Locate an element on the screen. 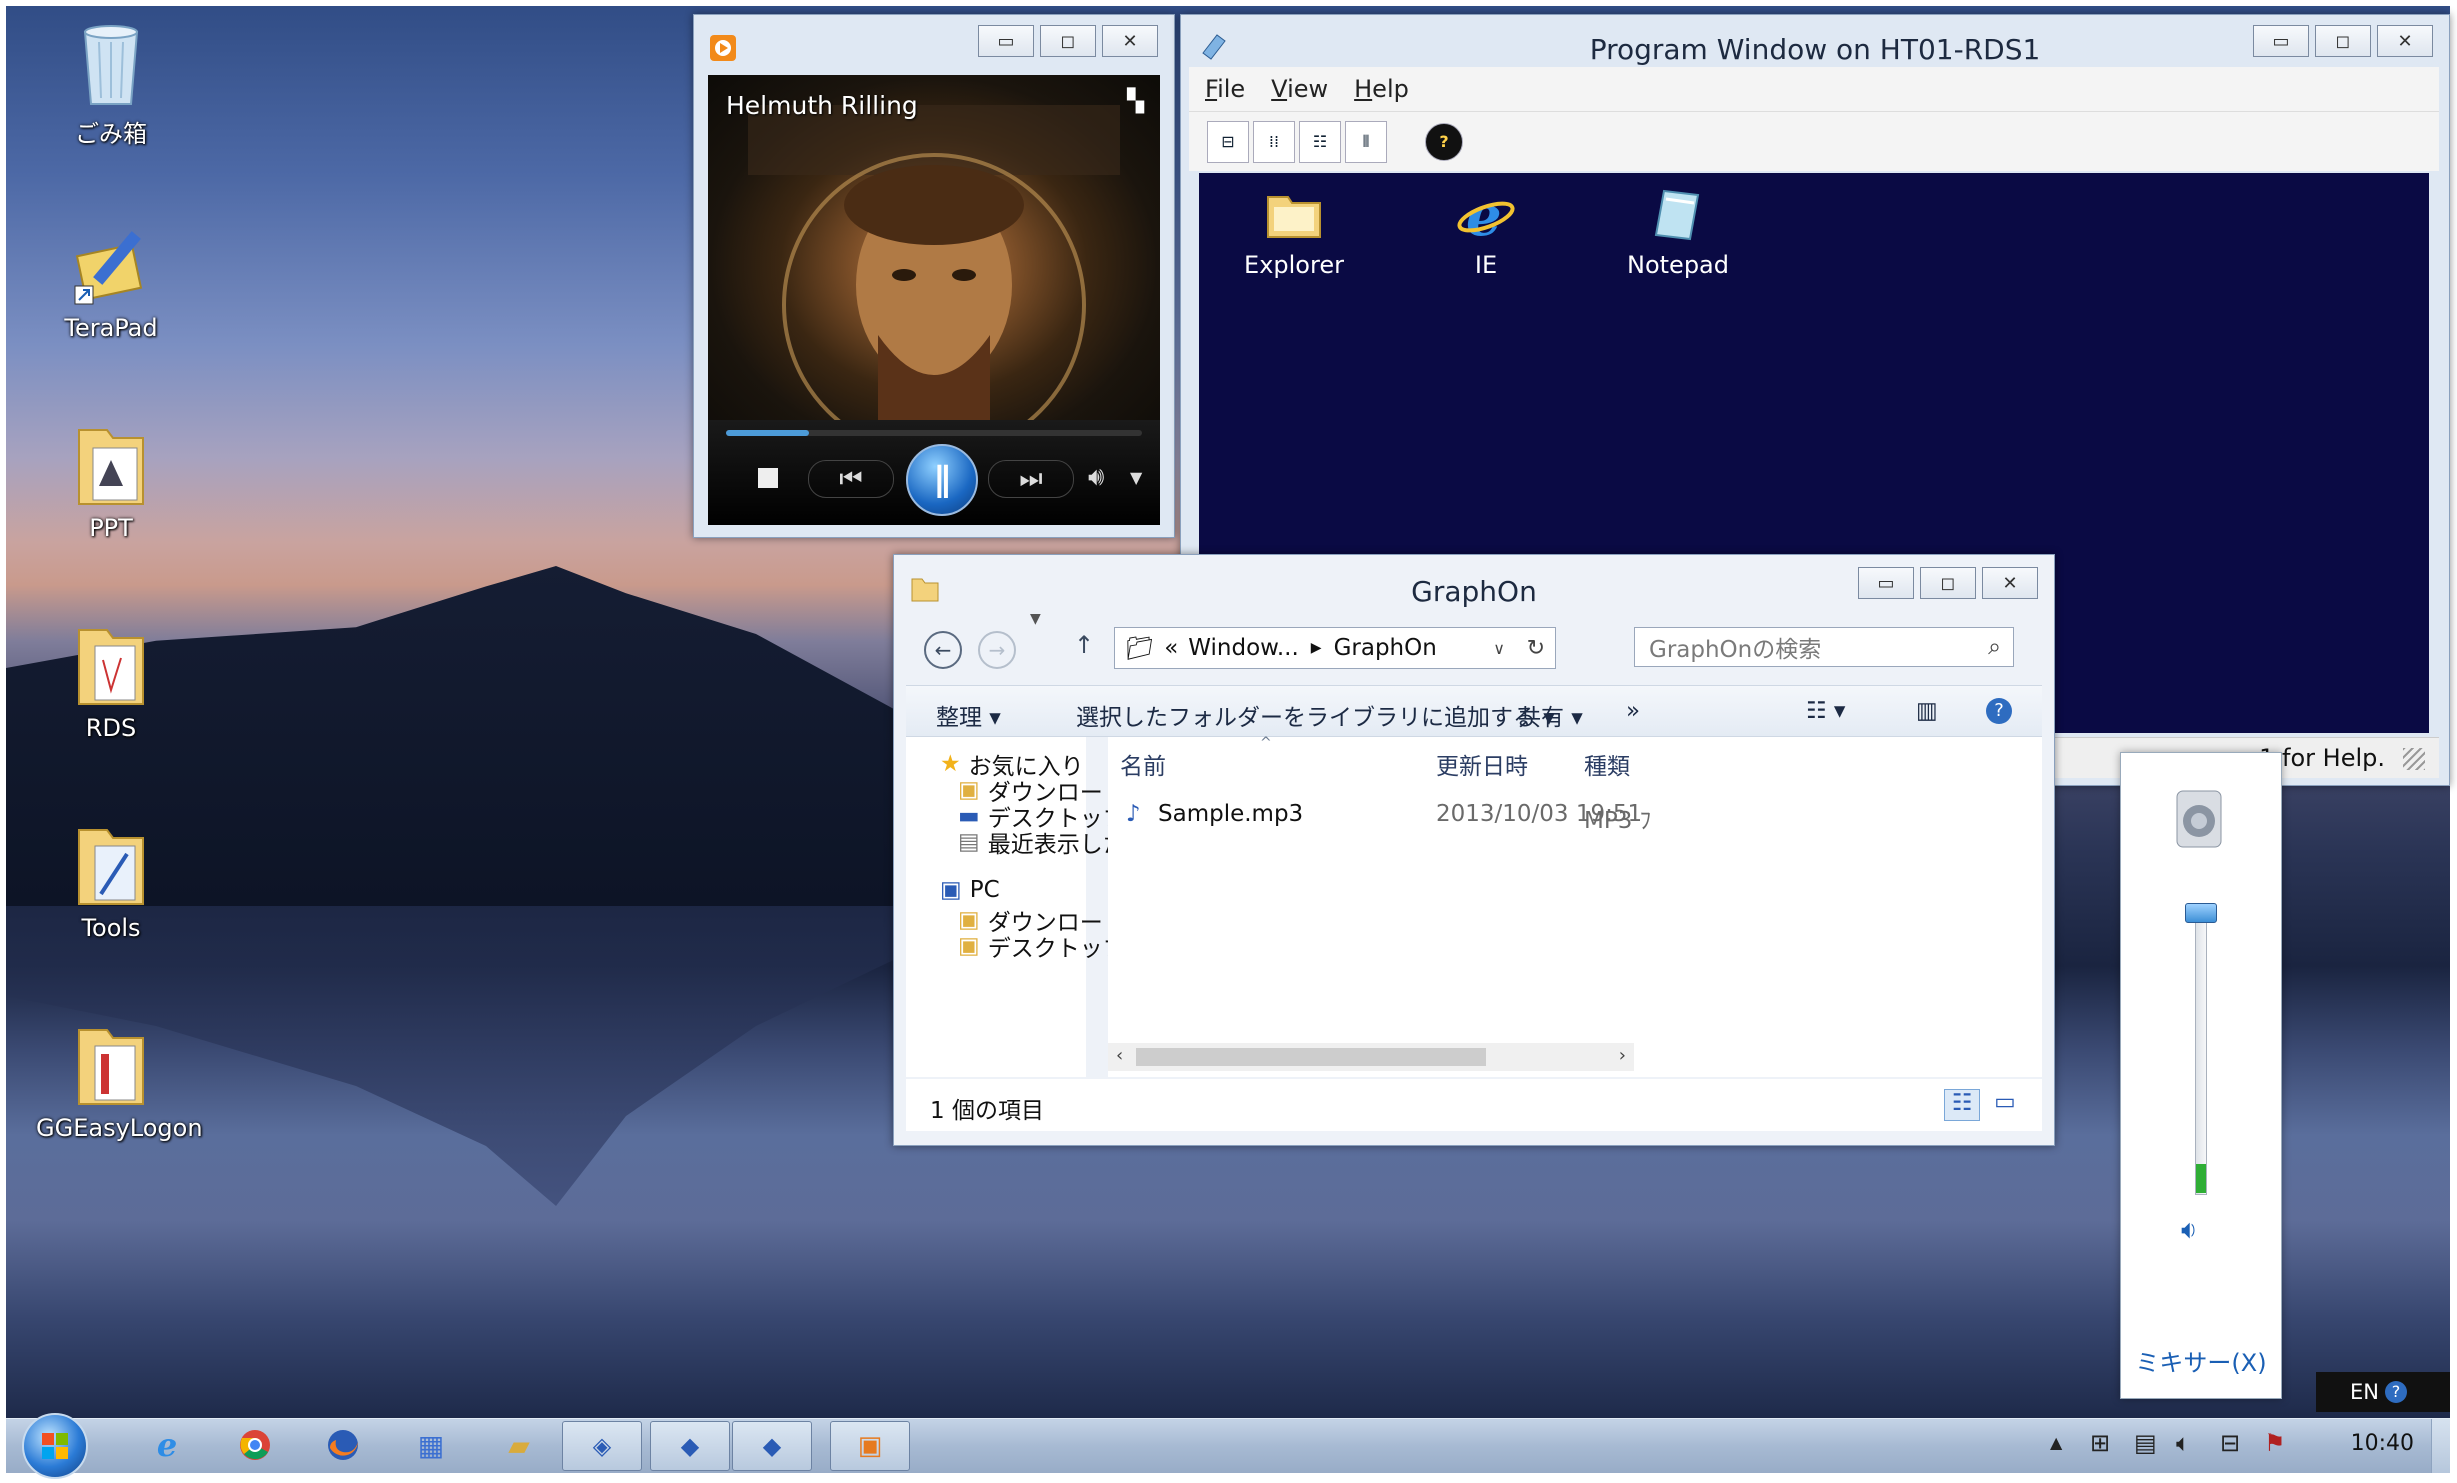 This screenshot has width=2457, height=1483. status-bar: 1 個の項目 ☷ ▭ is located at coordinates (1474, 1105).